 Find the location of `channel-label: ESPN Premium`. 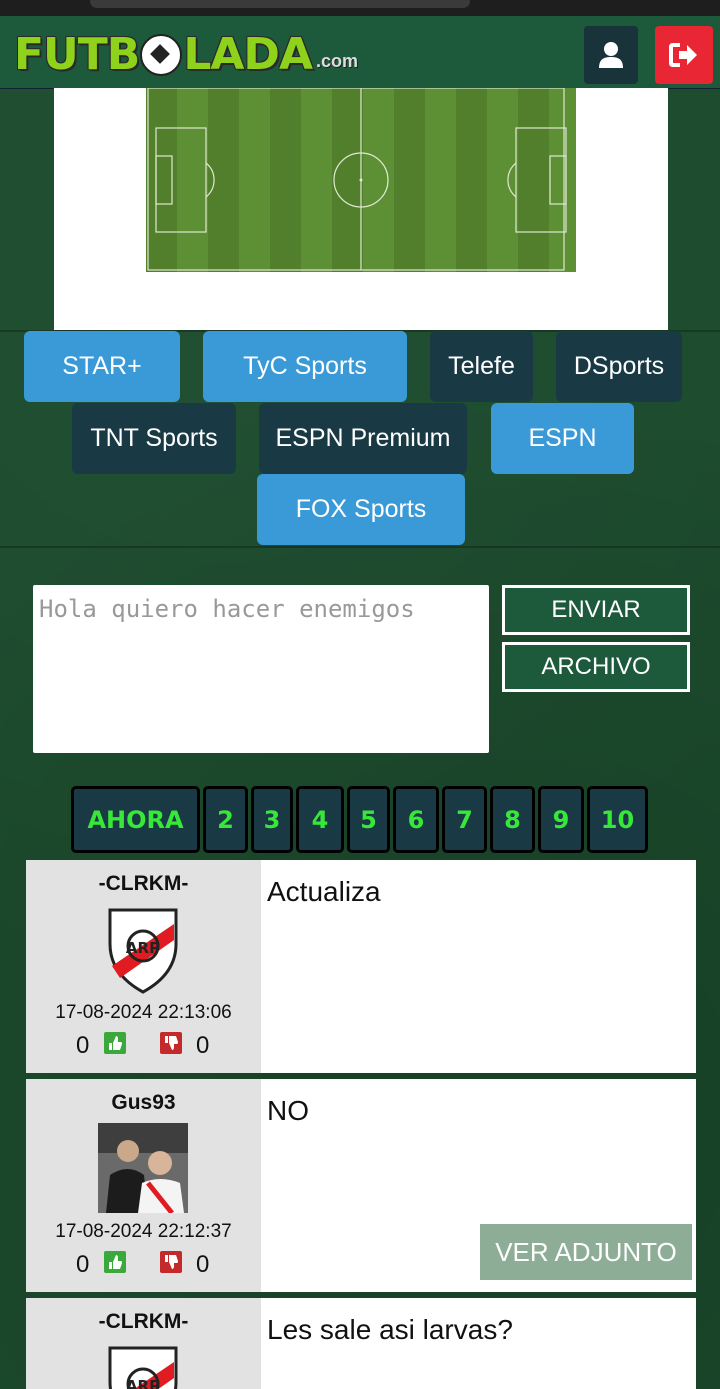

channel-label: ESPN Premium is located at coordinates (363, 438).